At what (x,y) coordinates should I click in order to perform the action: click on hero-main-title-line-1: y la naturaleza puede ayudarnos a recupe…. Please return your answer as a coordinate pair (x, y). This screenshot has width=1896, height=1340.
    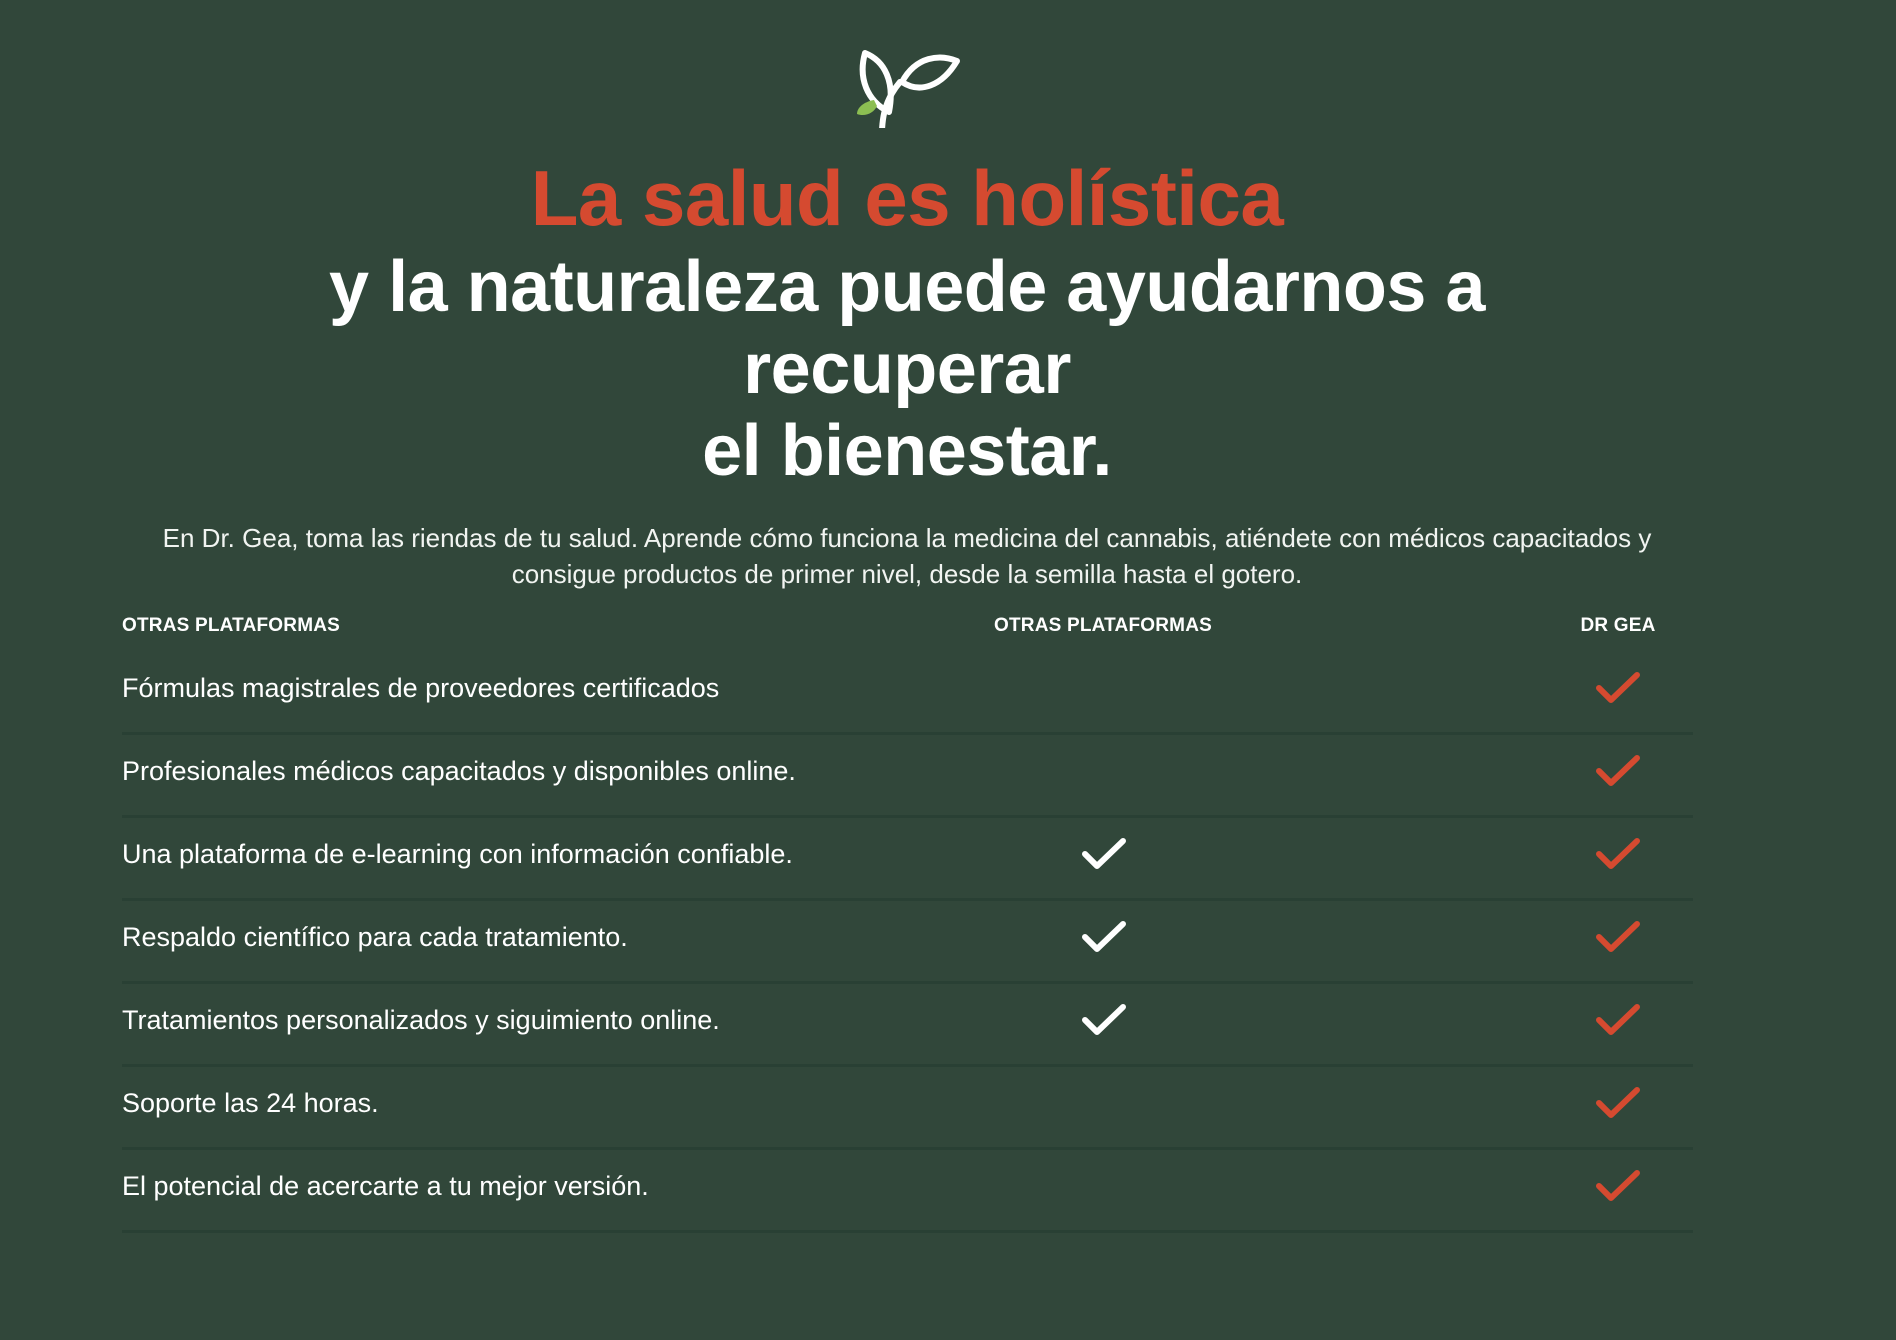
    Looking at the image, I should click on (907, 328).